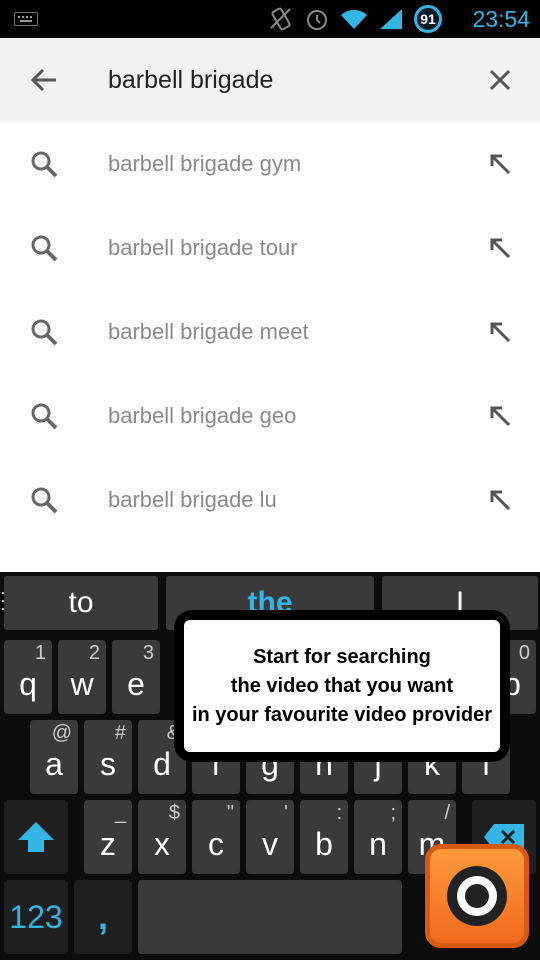 Image resolution: width=540 pixels, height=960 pixels. Describe the element at coordinates (136, 677) in the screenshot. I see `key-e: 3e` at that location.